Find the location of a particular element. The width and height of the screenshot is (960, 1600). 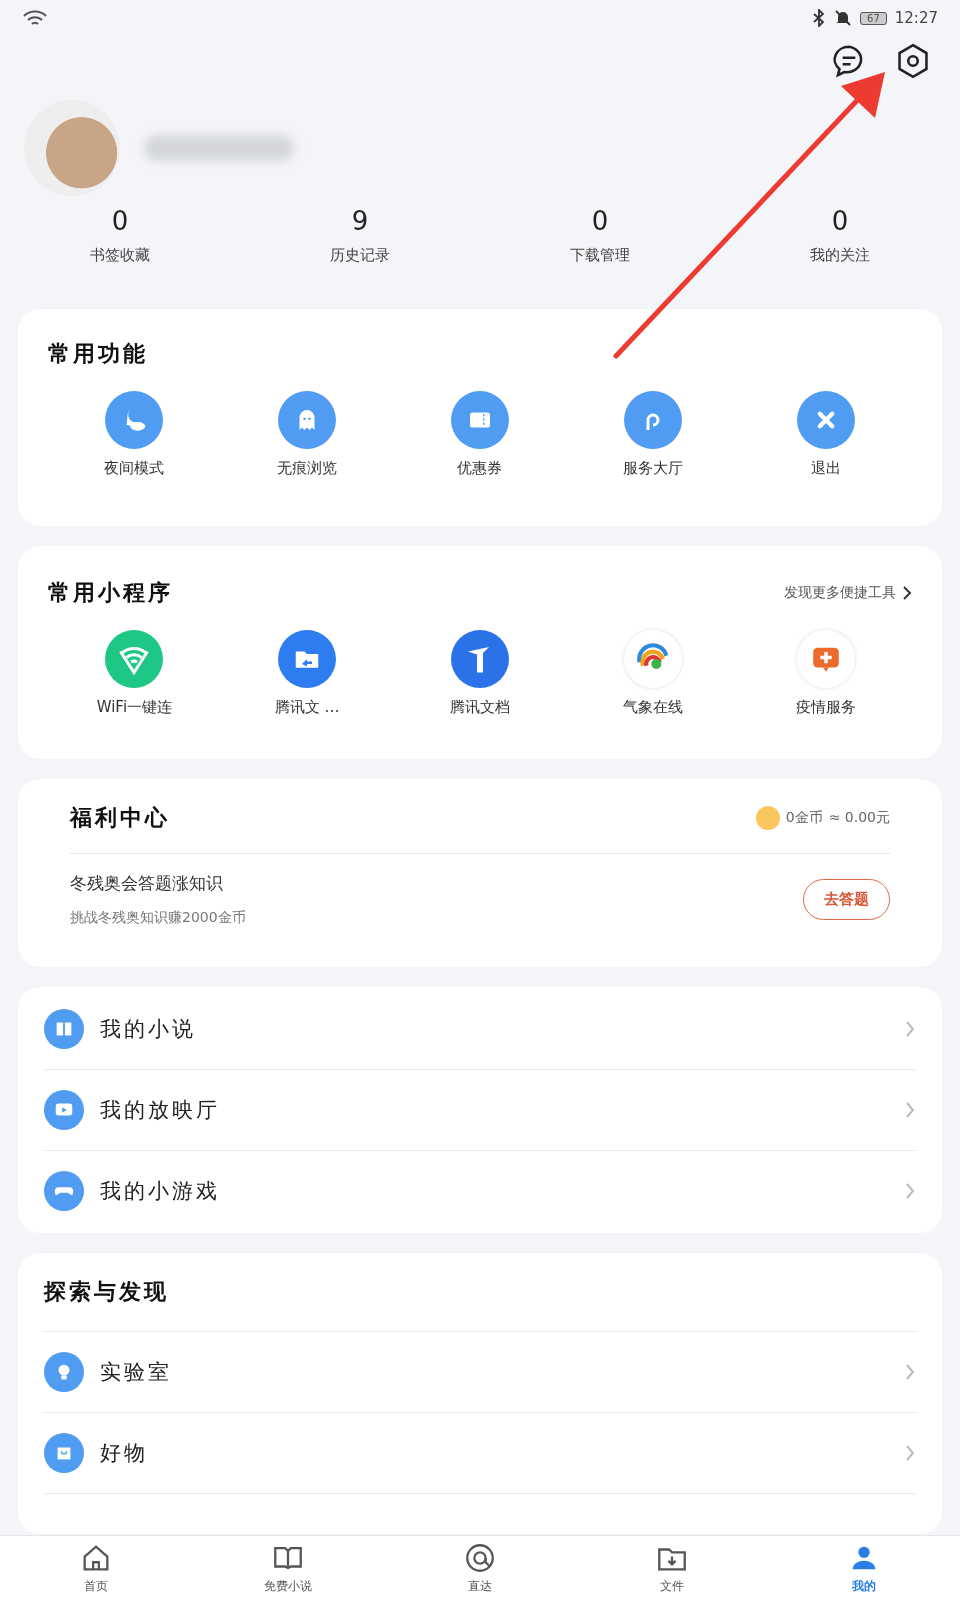

lightbulb-icon is located at coordinates (64, 1372).